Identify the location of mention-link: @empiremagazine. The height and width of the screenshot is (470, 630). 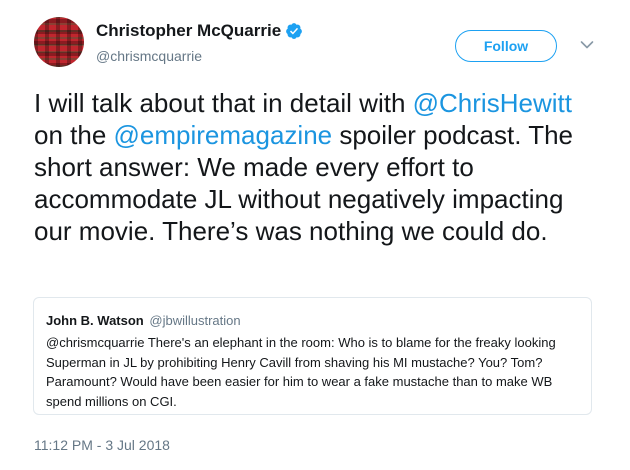
(223, 135).